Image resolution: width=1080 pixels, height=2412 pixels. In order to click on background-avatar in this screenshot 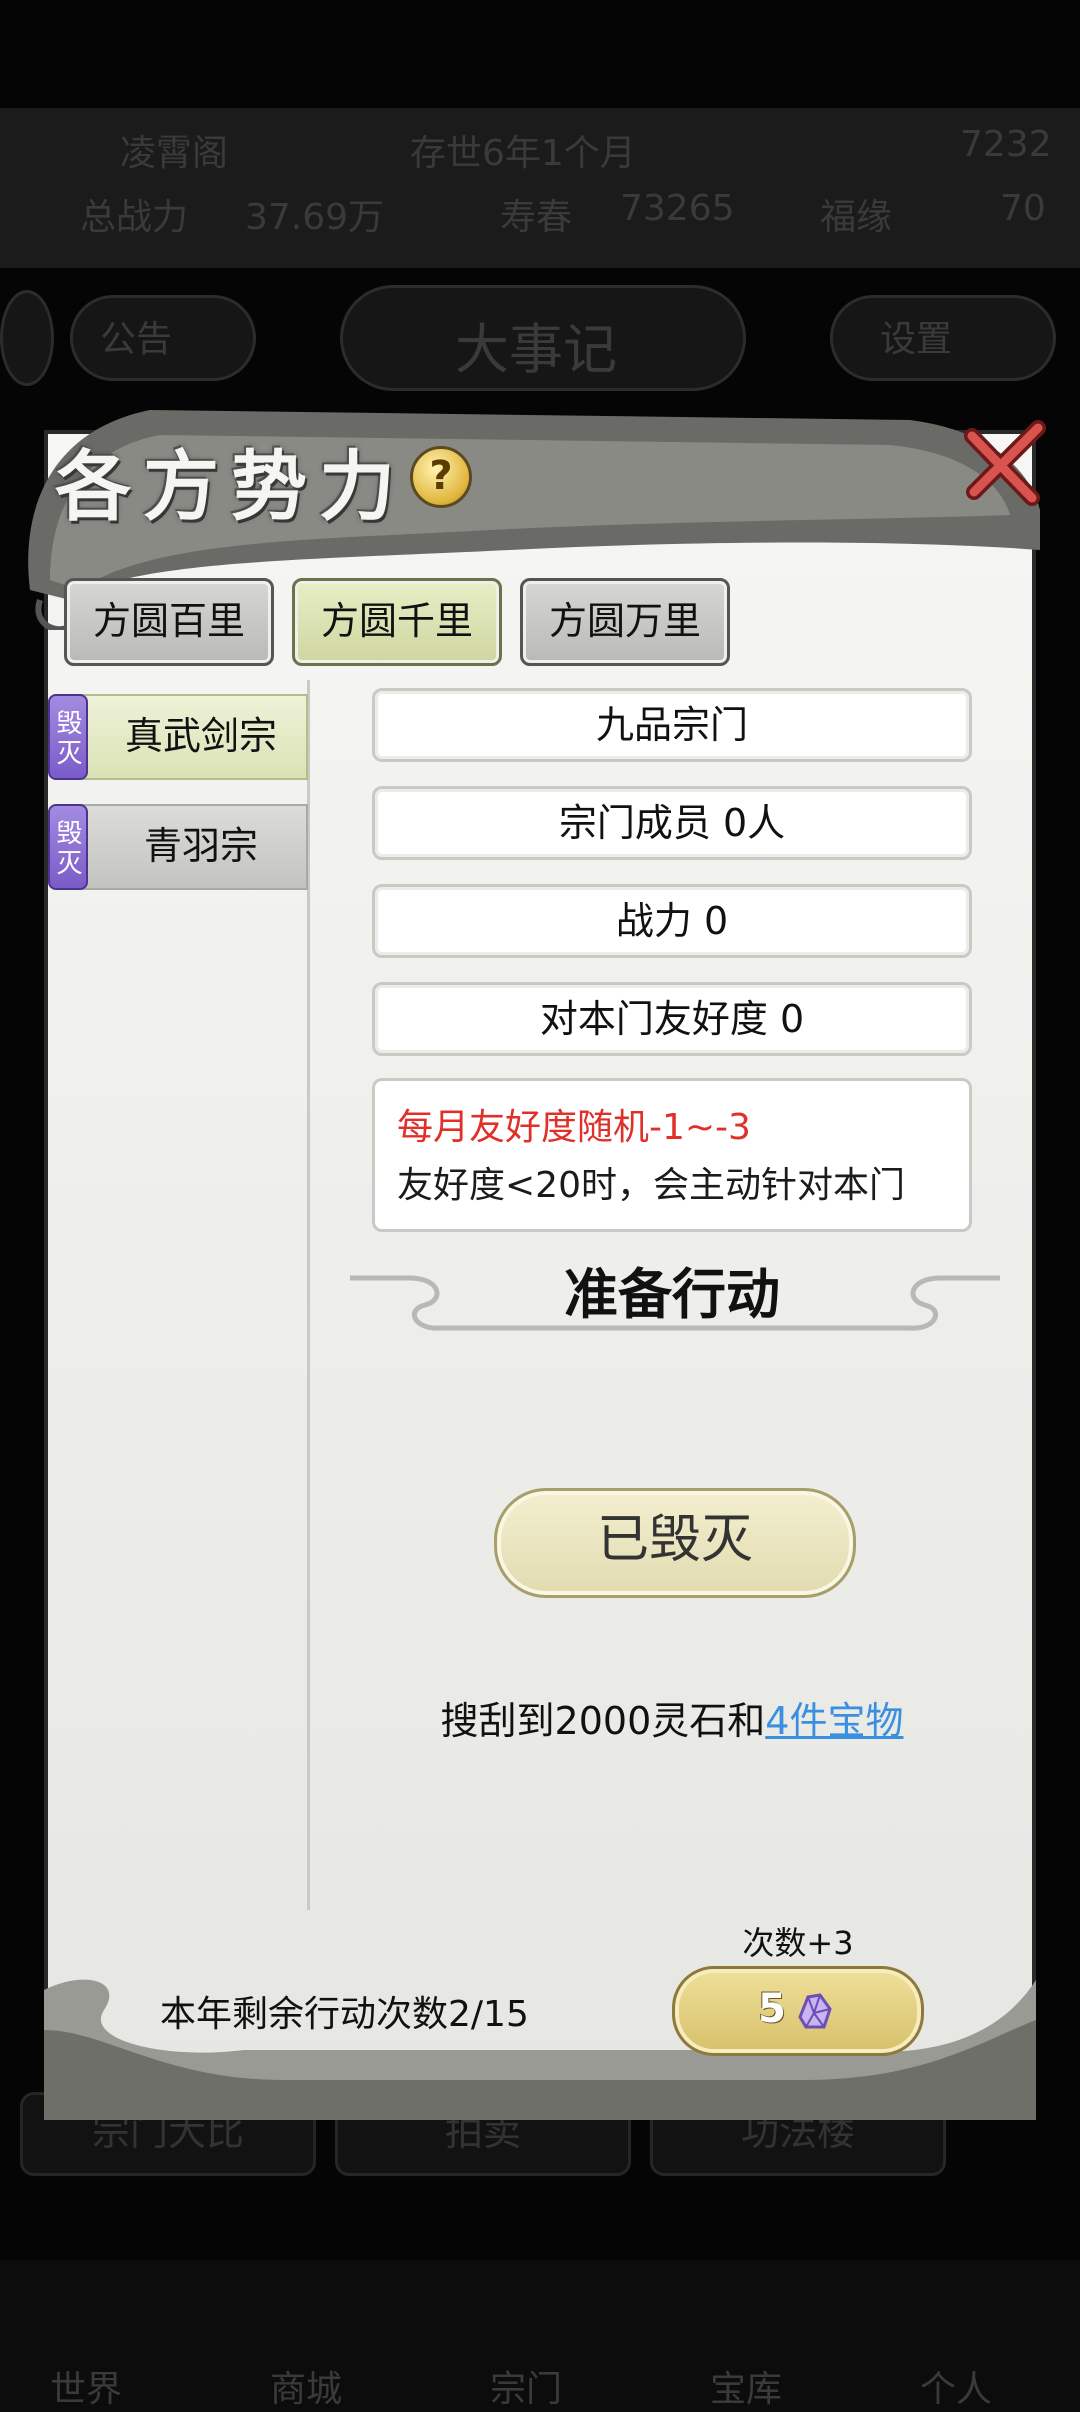, I will do `click(27, 338)`.